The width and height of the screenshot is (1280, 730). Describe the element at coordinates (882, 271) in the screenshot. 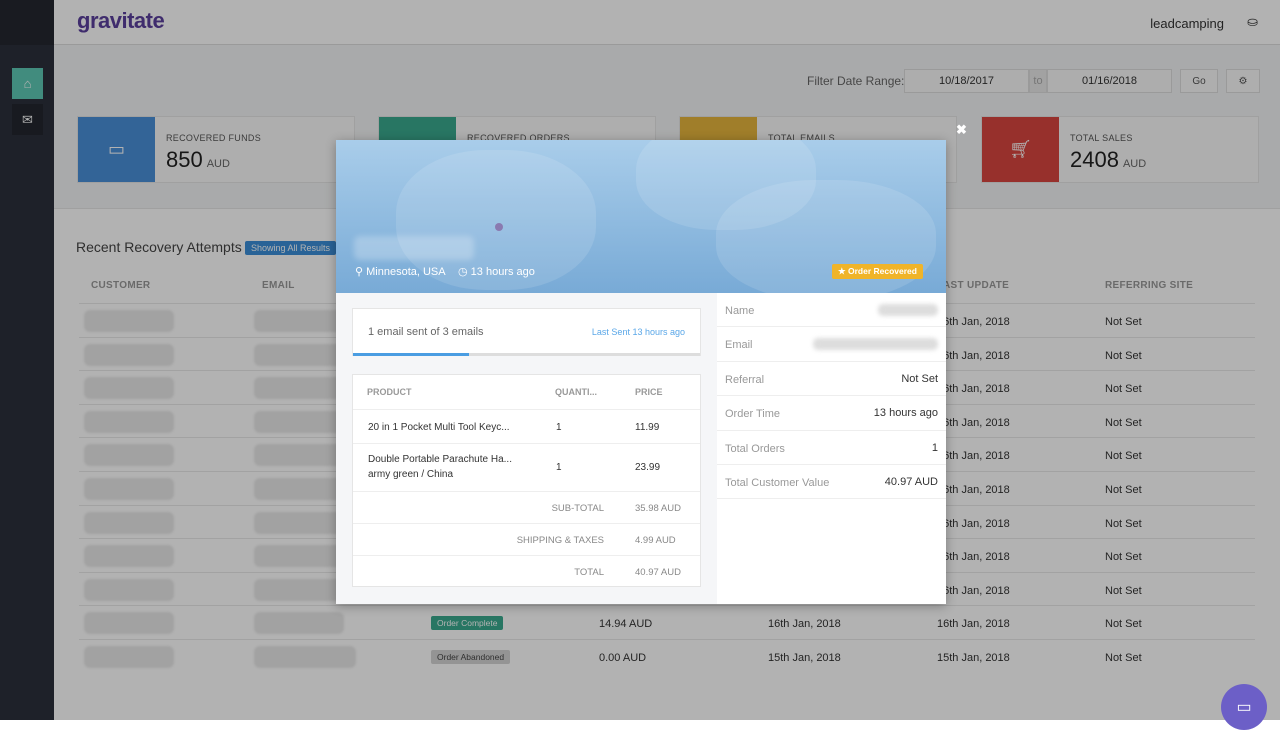

I see `badge-text: Order Recovered` at that location.